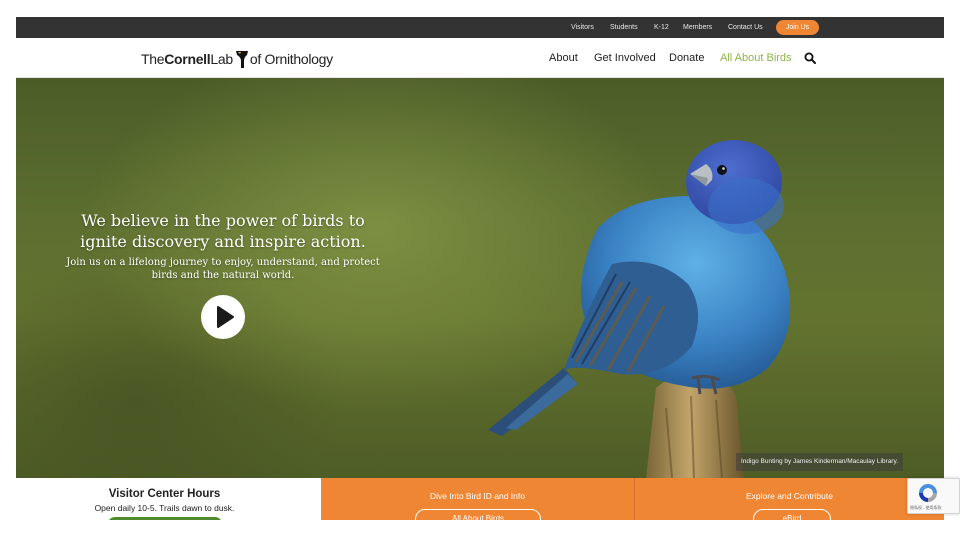  I want to click on recaptcha-badge: 隐私权 - 使用条款, so click(933, 496).